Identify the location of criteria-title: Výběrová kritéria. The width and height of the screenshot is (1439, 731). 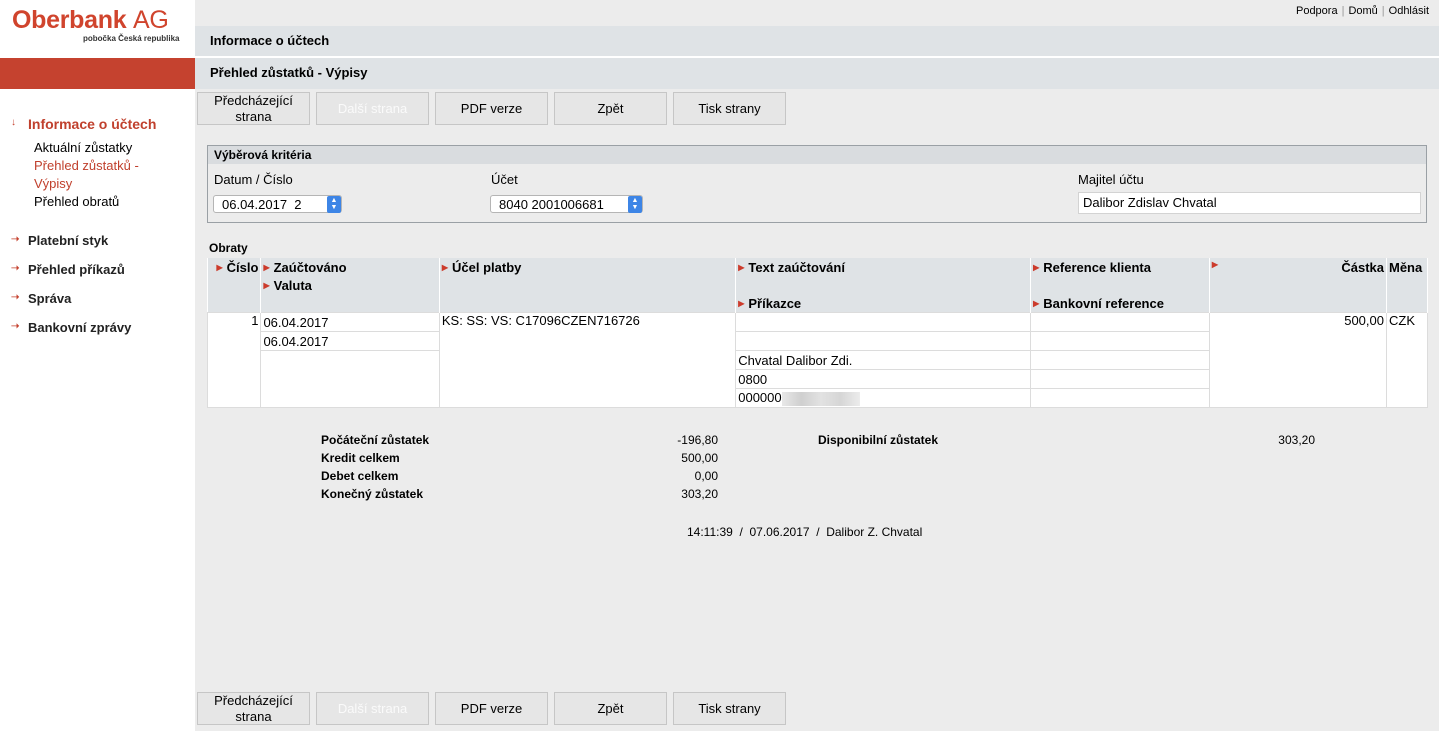
(817, 155).